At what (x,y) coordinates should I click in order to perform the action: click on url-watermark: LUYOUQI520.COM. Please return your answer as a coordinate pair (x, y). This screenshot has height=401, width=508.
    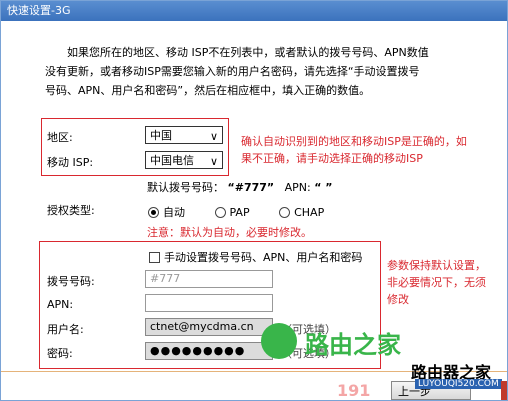
    Looking at the image, I should click on (458, 384).